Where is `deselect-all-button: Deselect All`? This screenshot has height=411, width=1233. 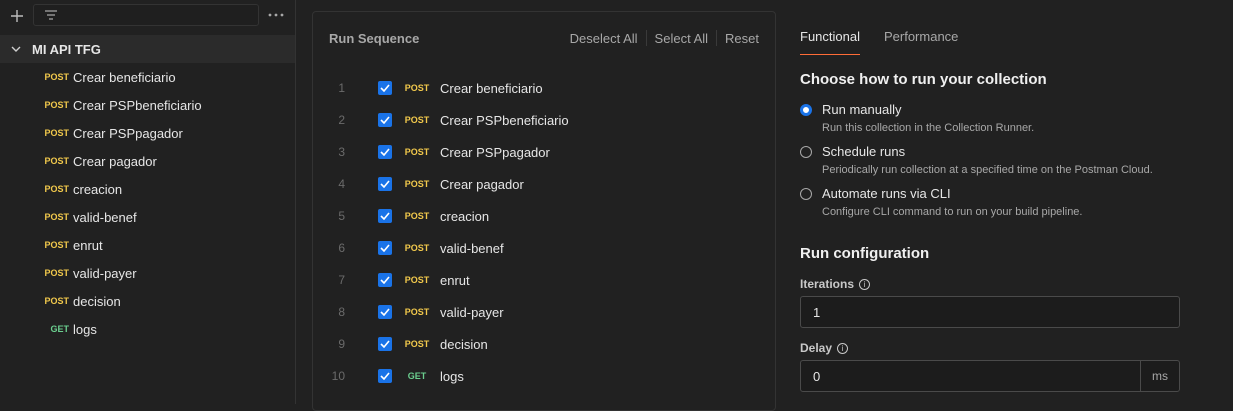 deselect-all-button: Deselect All is located at coordinates (604, 38).